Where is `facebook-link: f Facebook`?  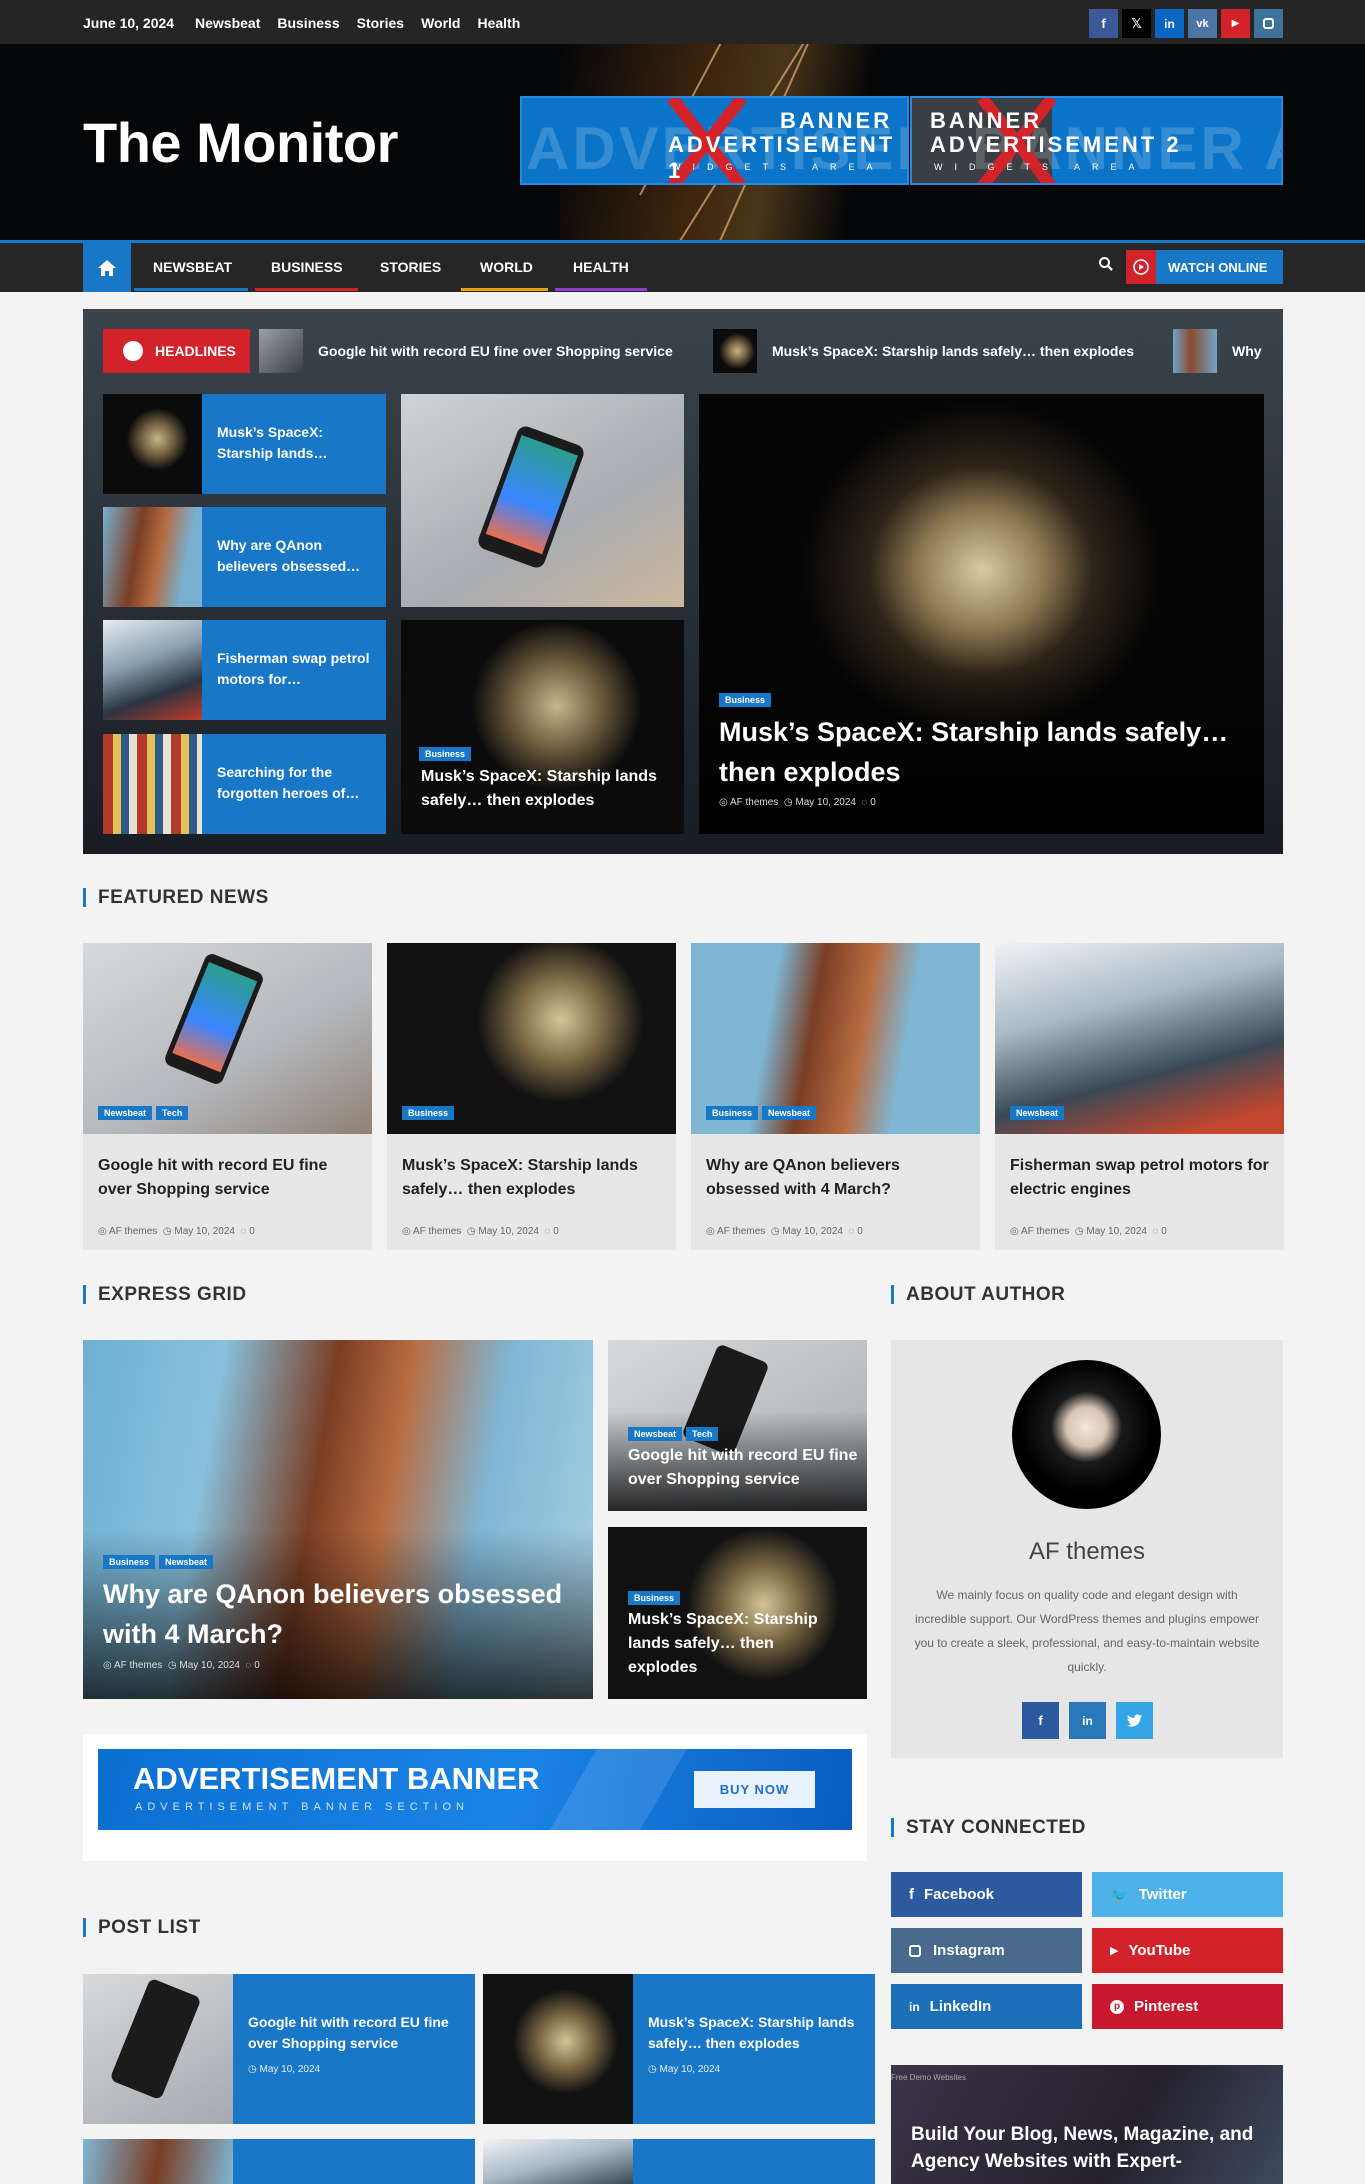 facebook-link: f Facebook is located at coordinates (986, 1894).